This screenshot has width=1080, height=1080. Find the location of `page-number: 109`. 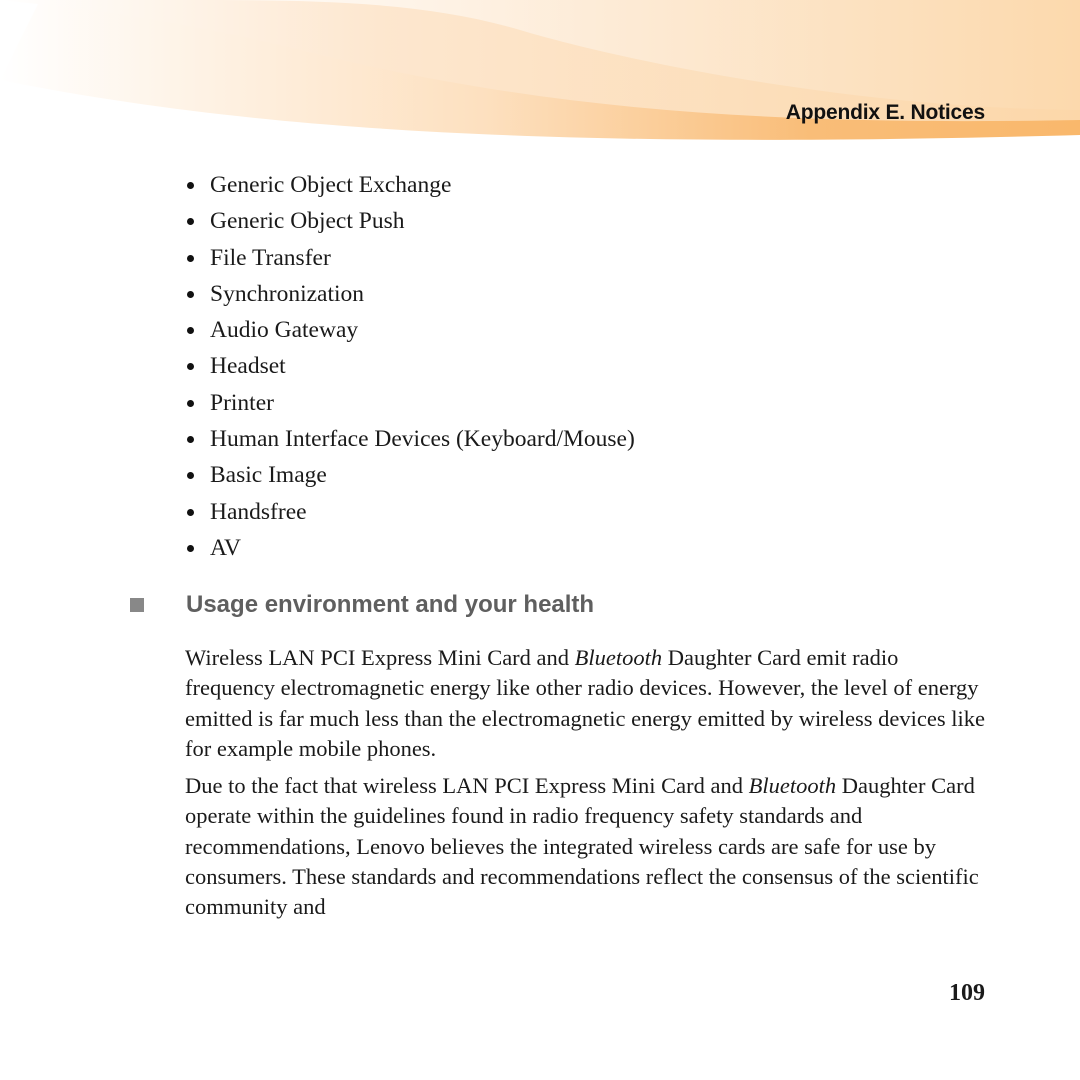

page-number: 109 is located at coordinates (967, 993).